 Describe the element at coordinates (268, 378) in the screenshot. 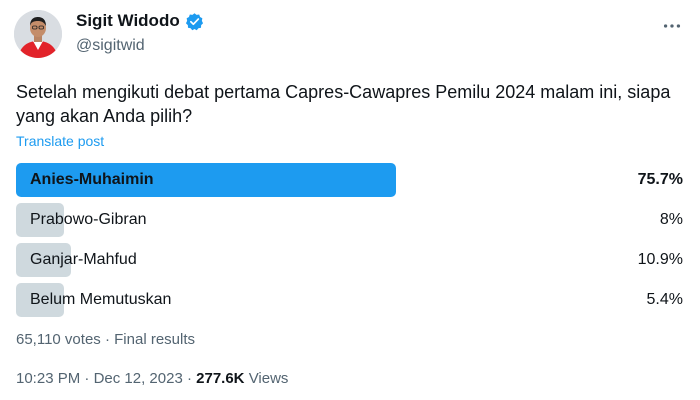

I see `views-label: Views` at that location.